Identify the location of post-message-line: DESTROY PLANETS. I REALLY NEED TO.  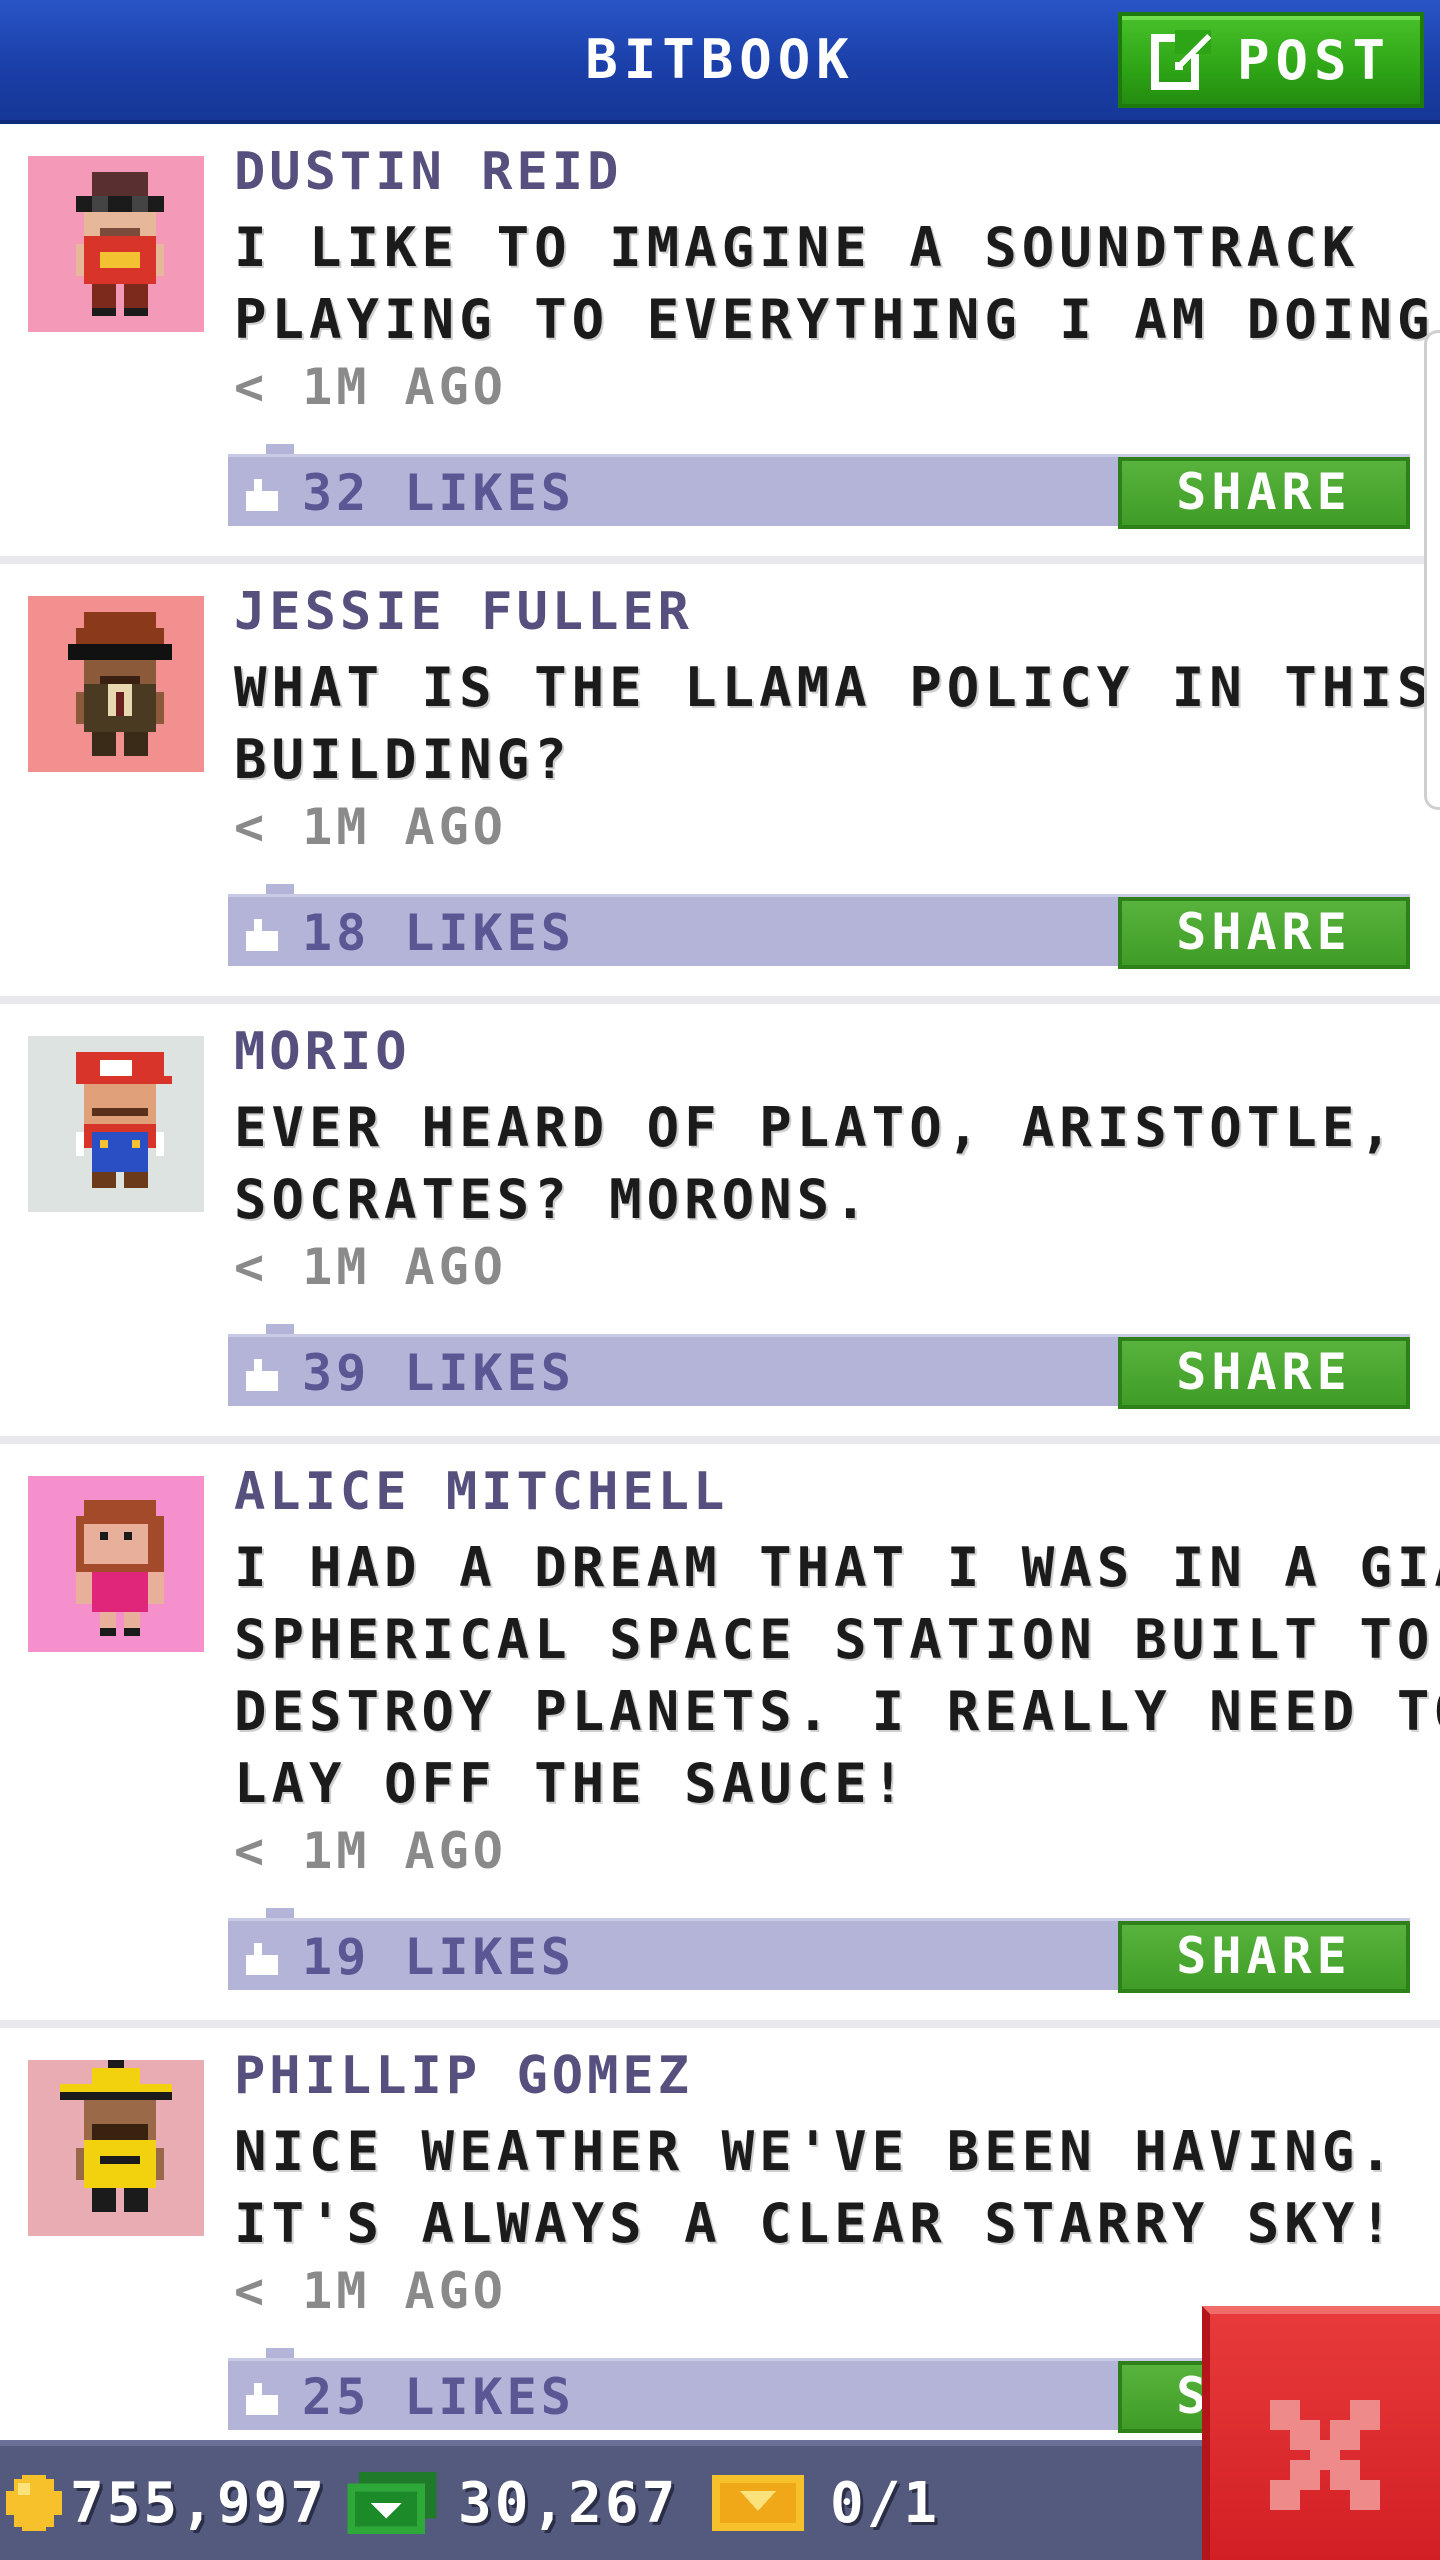
(837, 1711).